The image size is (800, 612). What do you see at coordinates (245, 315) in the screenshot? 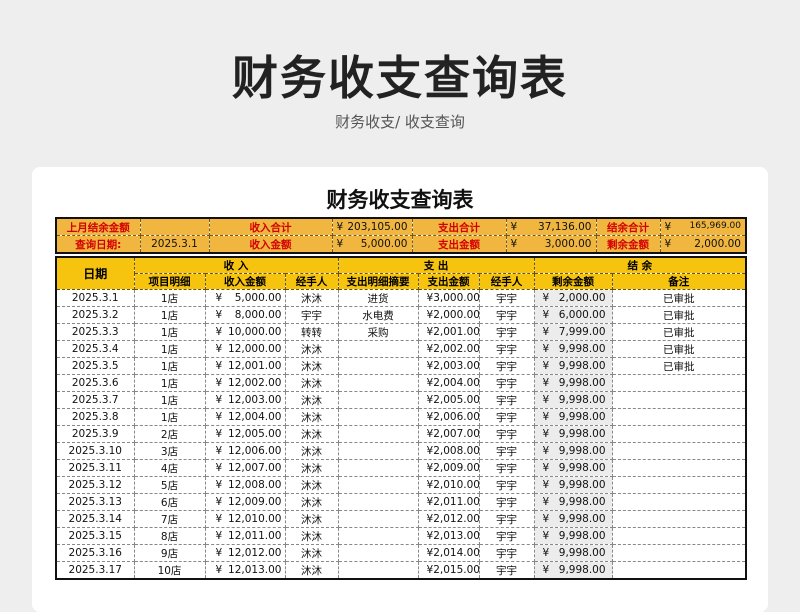
I see `cell-income: ¥8,000.00` at bounding box center [245, 315].